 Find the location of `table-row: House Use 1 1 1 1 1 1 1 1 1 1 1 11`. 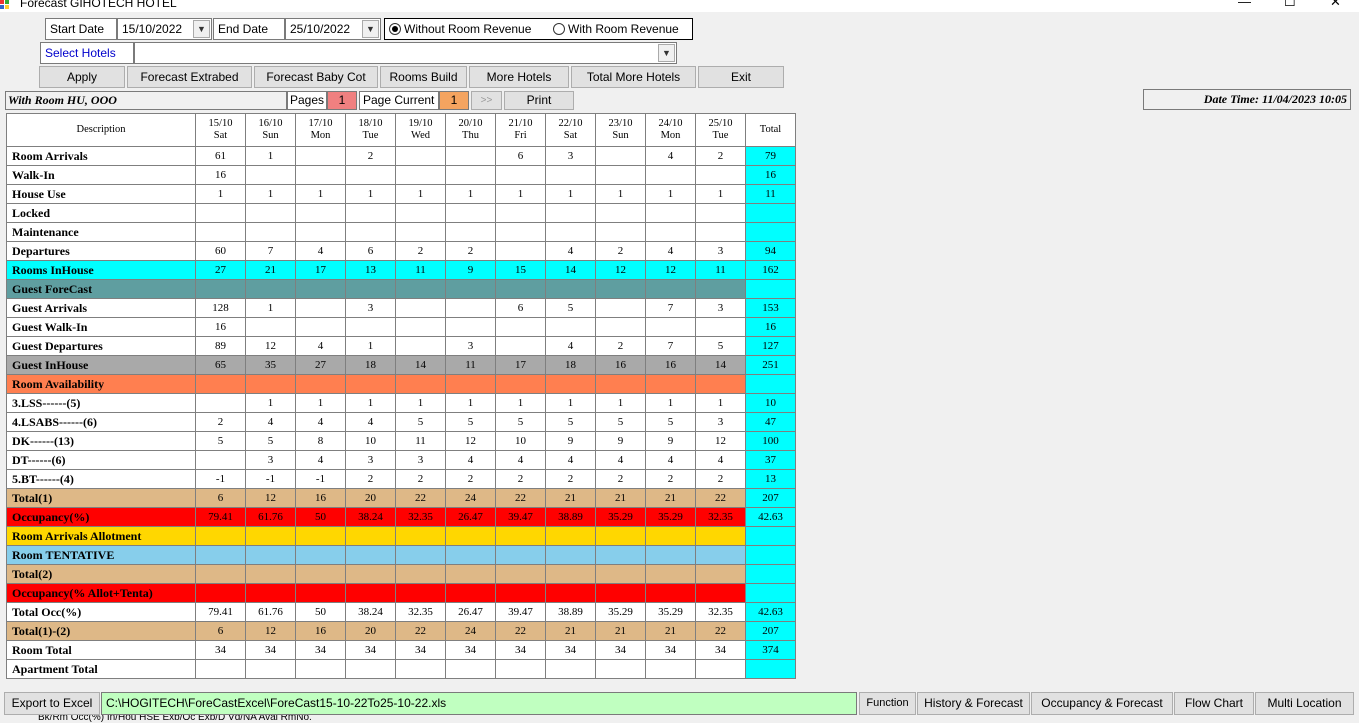

table-row: House Use 1 1 1 1 1 1 1 1 1 1 1 11 is located at coordinates (401, 194).